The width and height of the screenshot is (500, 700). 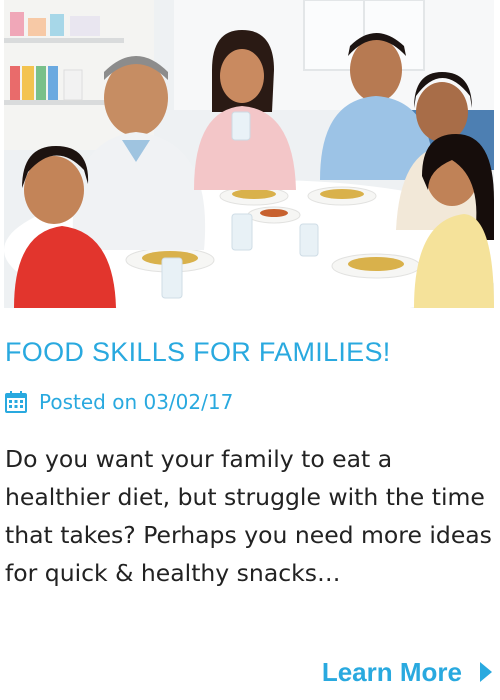 What do you see at coordinates (391, 671) in the screenshot?
I see `learn-more-label: Learn More` at bounding box center [391, 671].